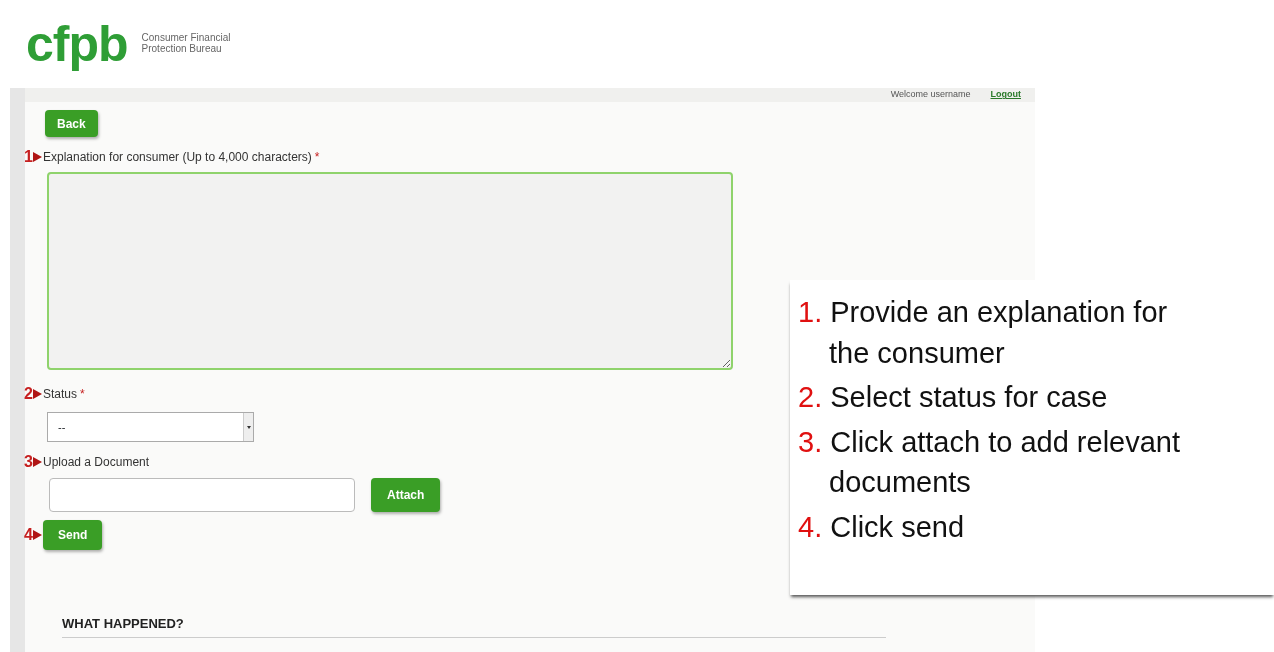 The image size is (1274, 652). What do you see at coordinates (406, 495) in the screenshot?
I see `attach-button: Attach` at bounding box center [406, 495].